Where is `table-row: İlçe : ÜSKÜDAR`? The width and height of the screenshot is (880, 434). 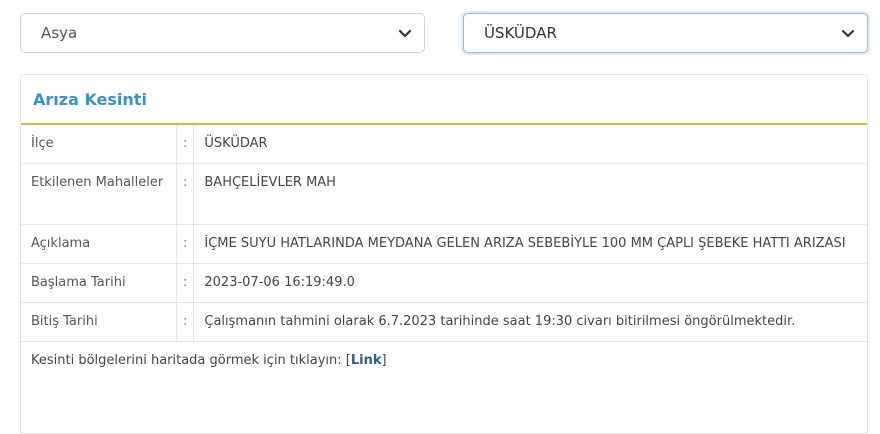 table-row: İlçe : ÜSKÜDAR is located at coordinates (444, 144).